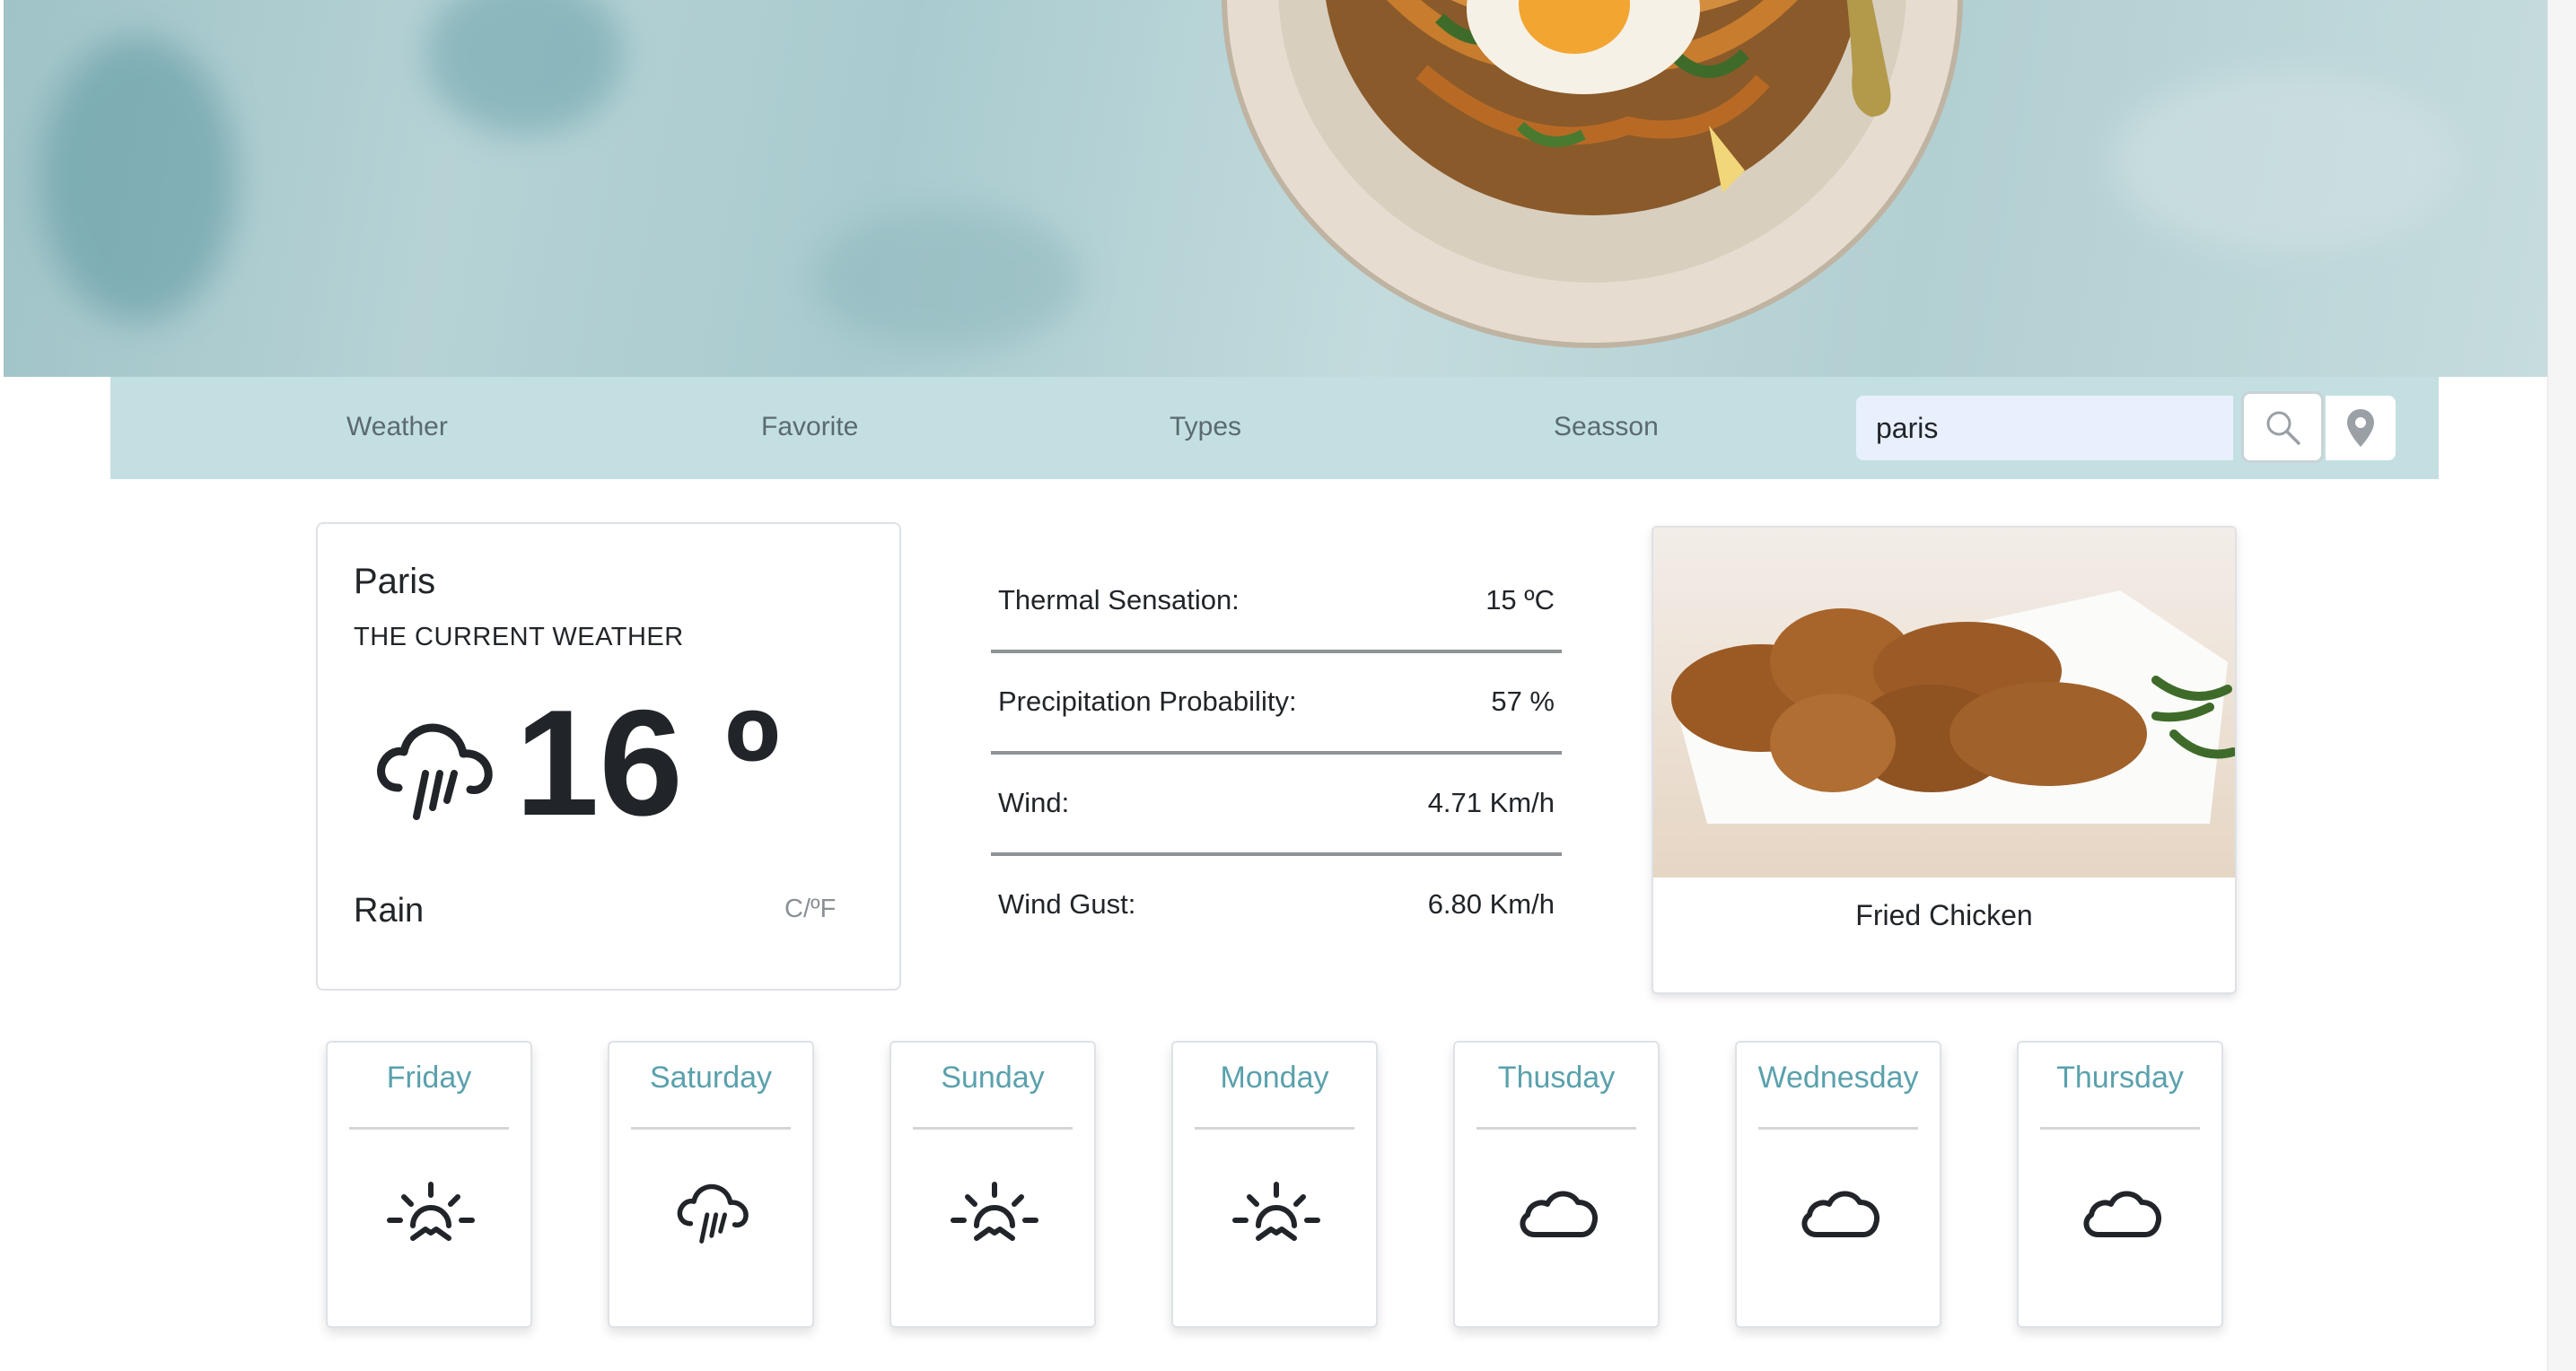  Describe the element at coordinates (2120, 1184) in the screenshot. I see `forecast-card: Thursday` at that location.